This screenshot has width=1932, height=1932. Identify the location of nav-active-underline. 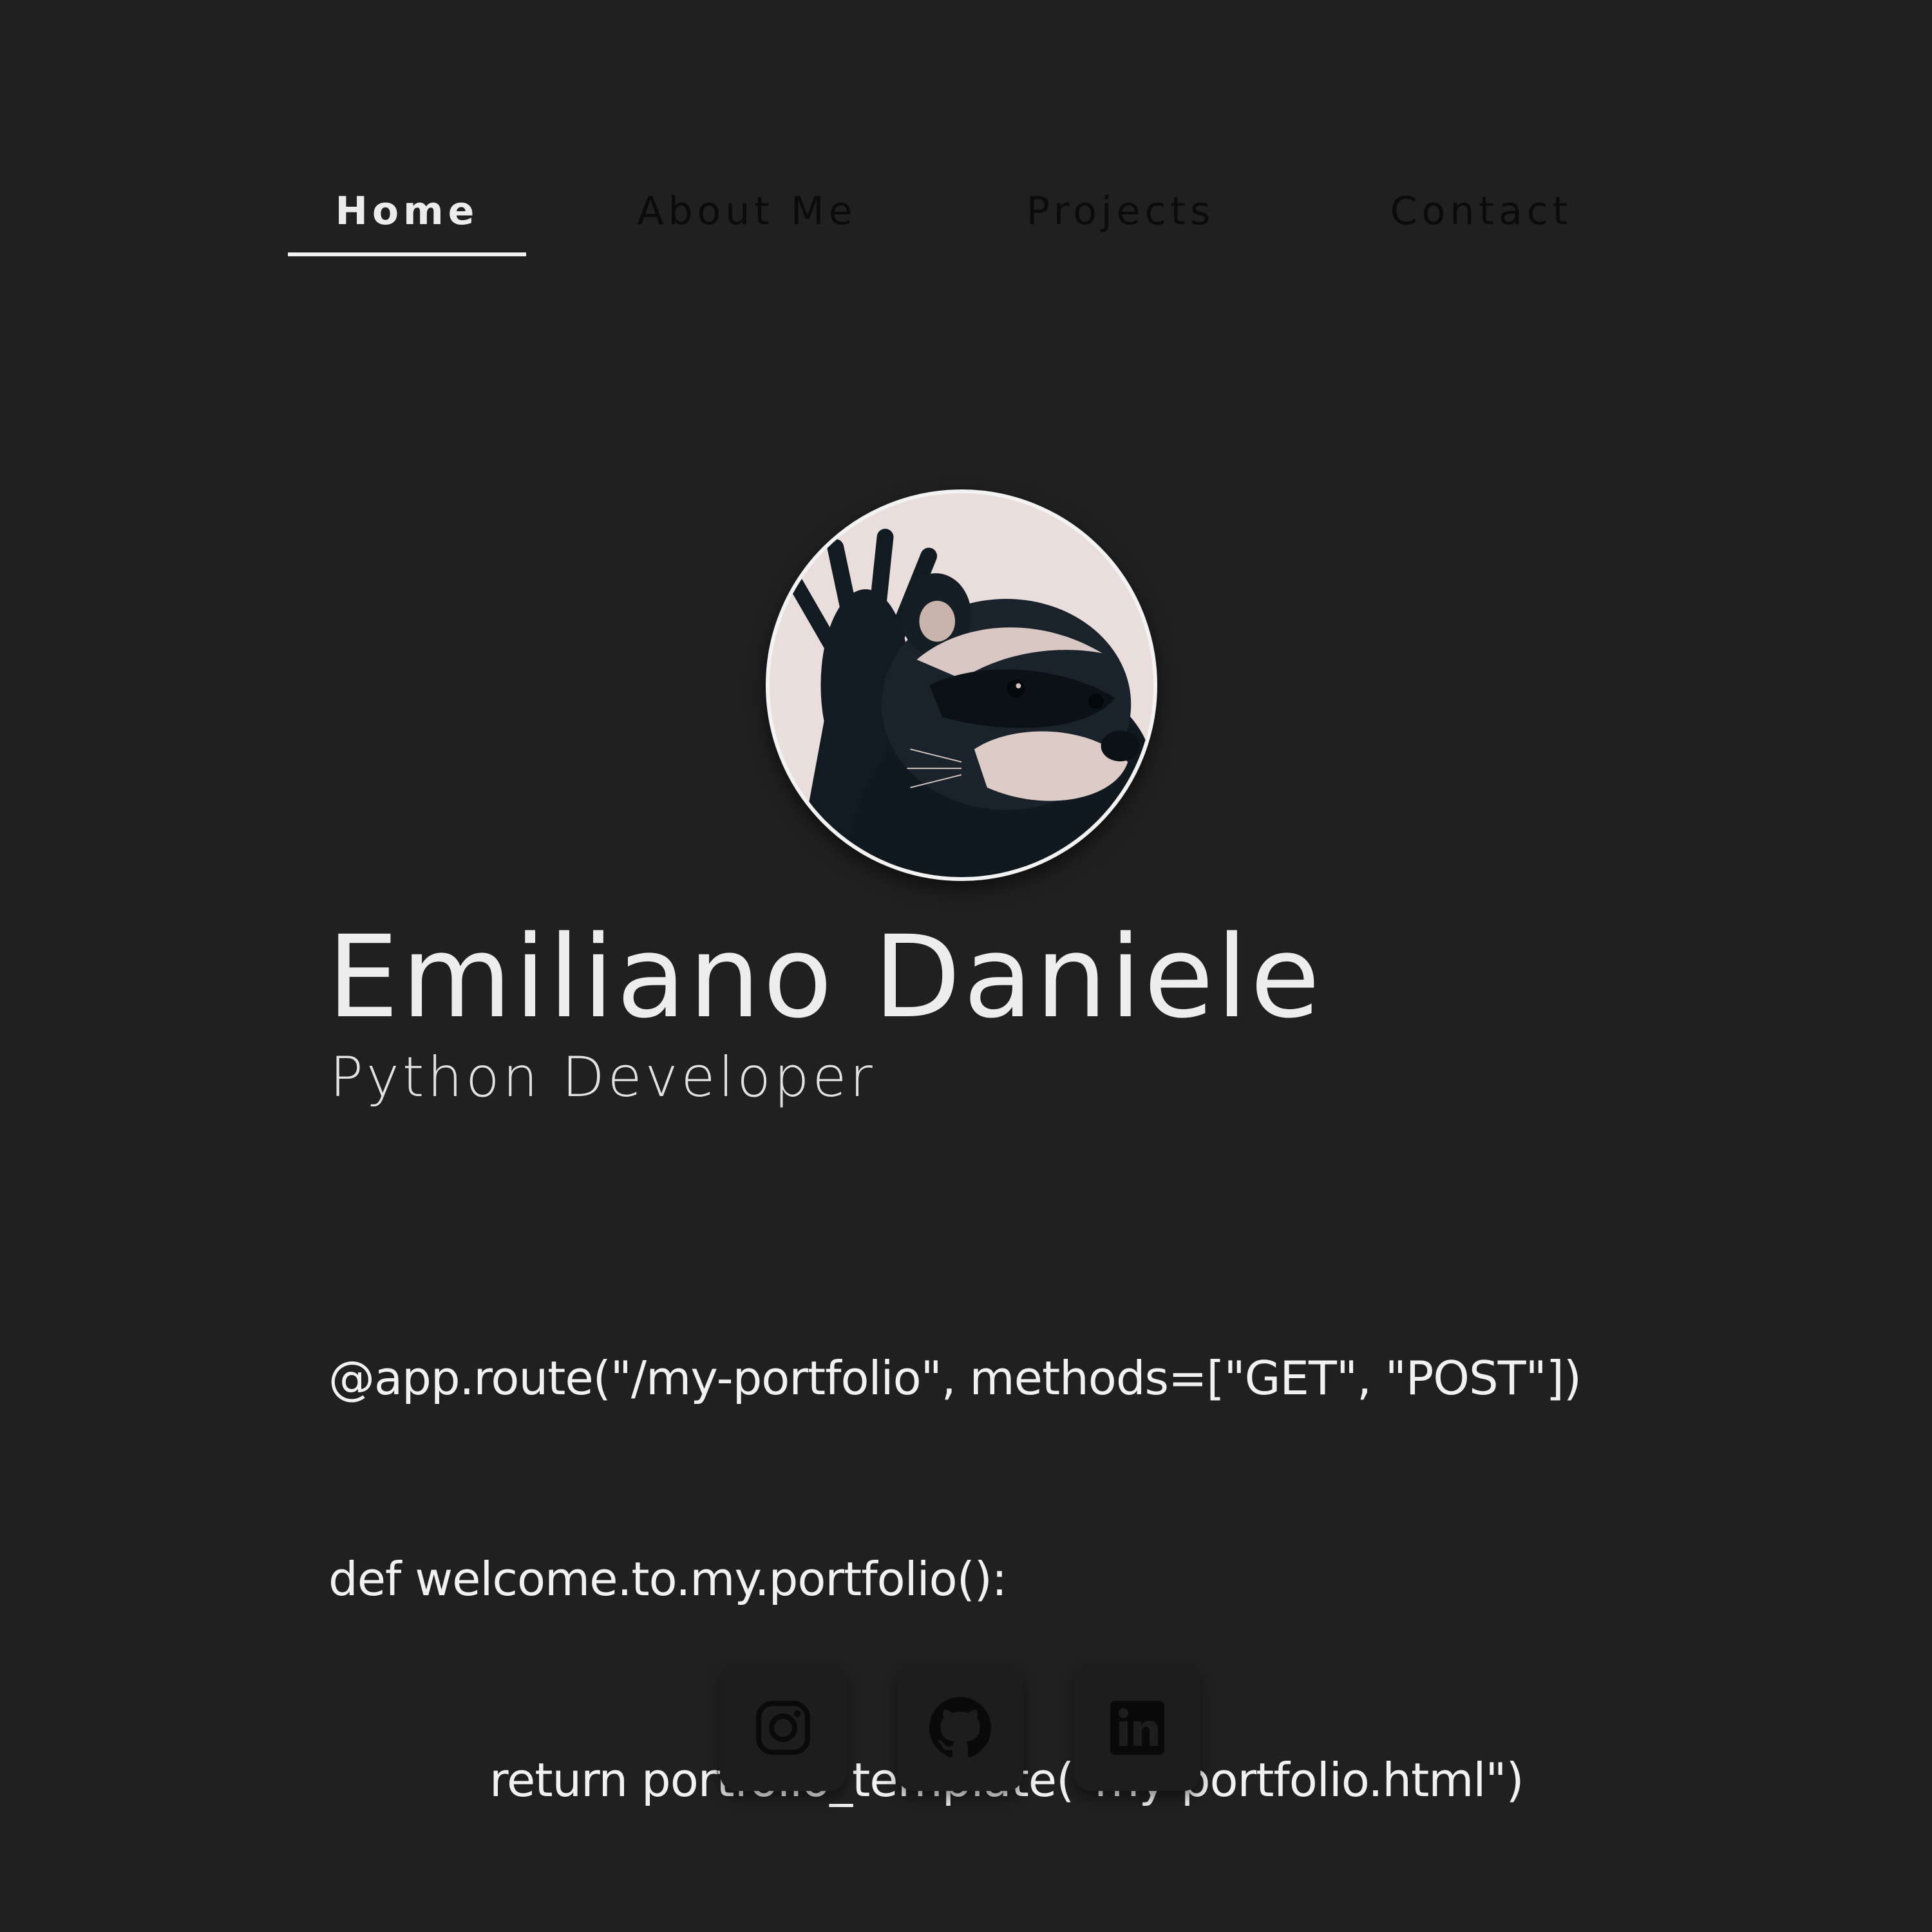
(407, 254).